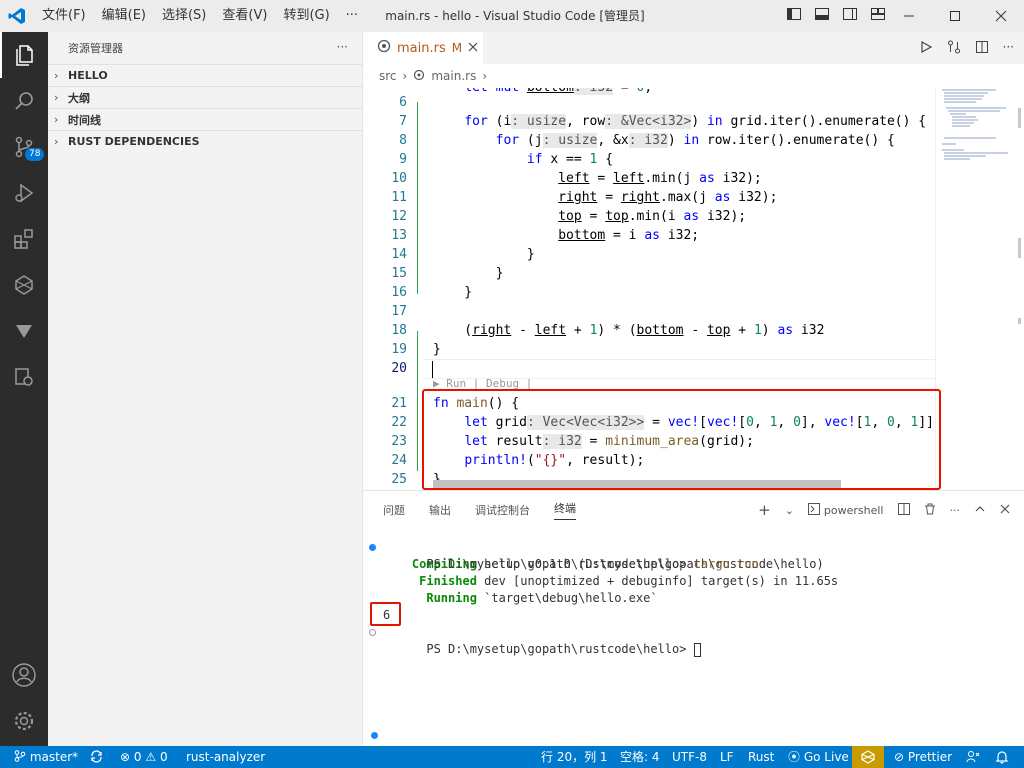  I want to click on branch-indicator: master*, so click(46, 757).